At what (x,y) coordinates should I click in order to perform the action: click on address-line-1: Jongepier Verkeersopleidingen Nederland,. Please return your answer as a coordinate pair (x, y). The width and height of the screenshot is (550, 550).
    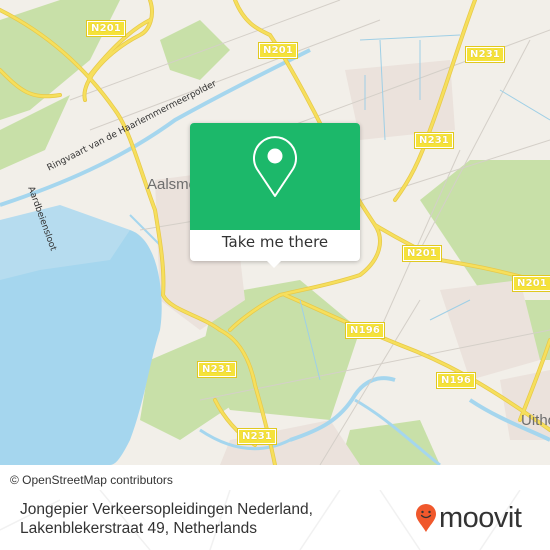
    Looking at the image, I should click on (166, 509).